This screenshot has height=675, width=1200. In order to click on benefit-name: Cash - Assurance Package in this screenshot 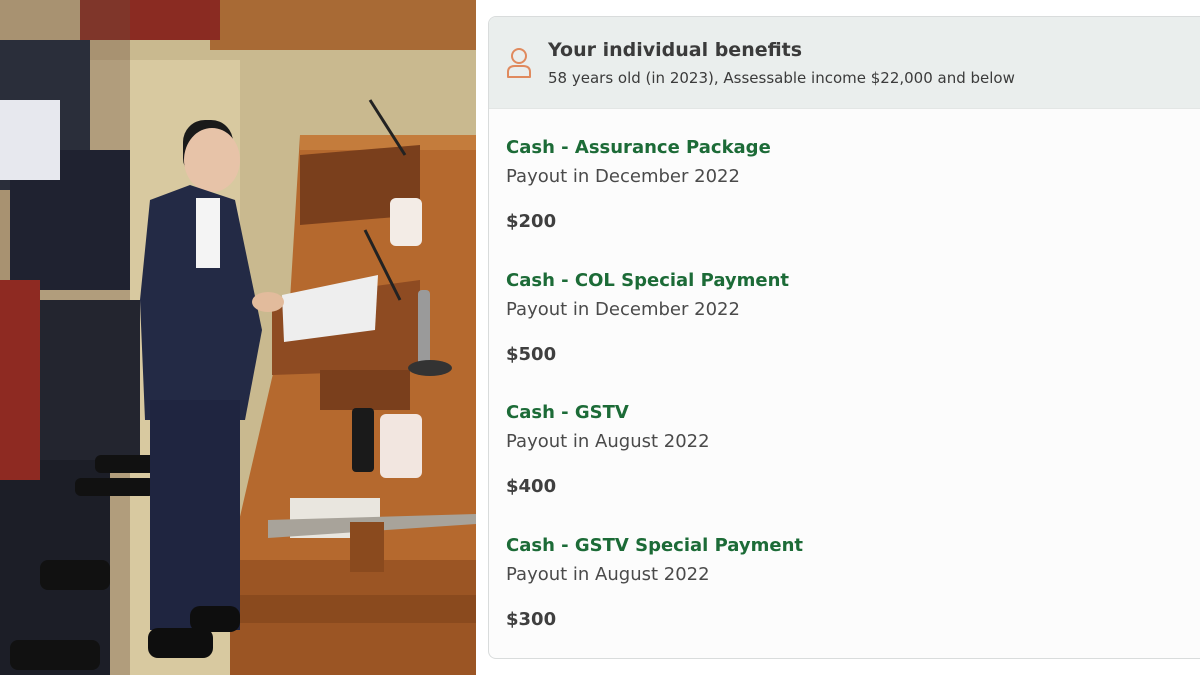, I will do `click(638, 147)`.